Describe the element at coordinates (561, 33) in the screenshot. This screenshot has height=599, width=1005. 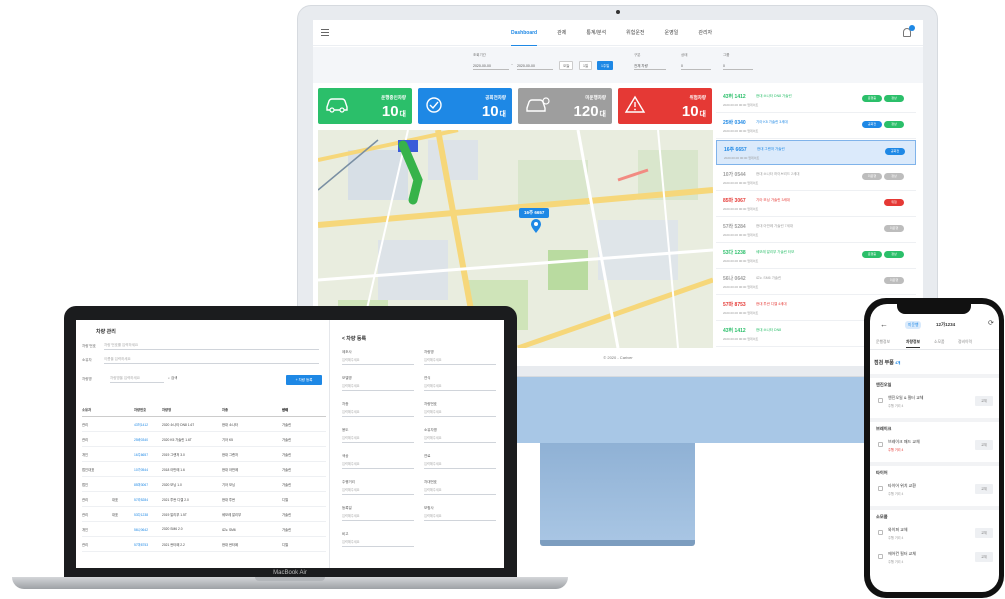
I see `nav-monitoring: 관제` at that location.